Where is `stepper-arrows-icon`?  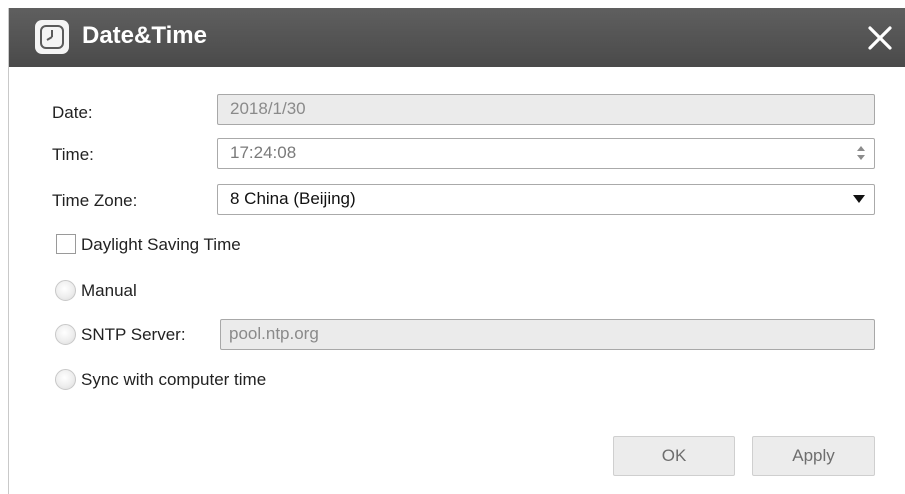 stepper-arrows-icon is located at coordinates (861, 153).